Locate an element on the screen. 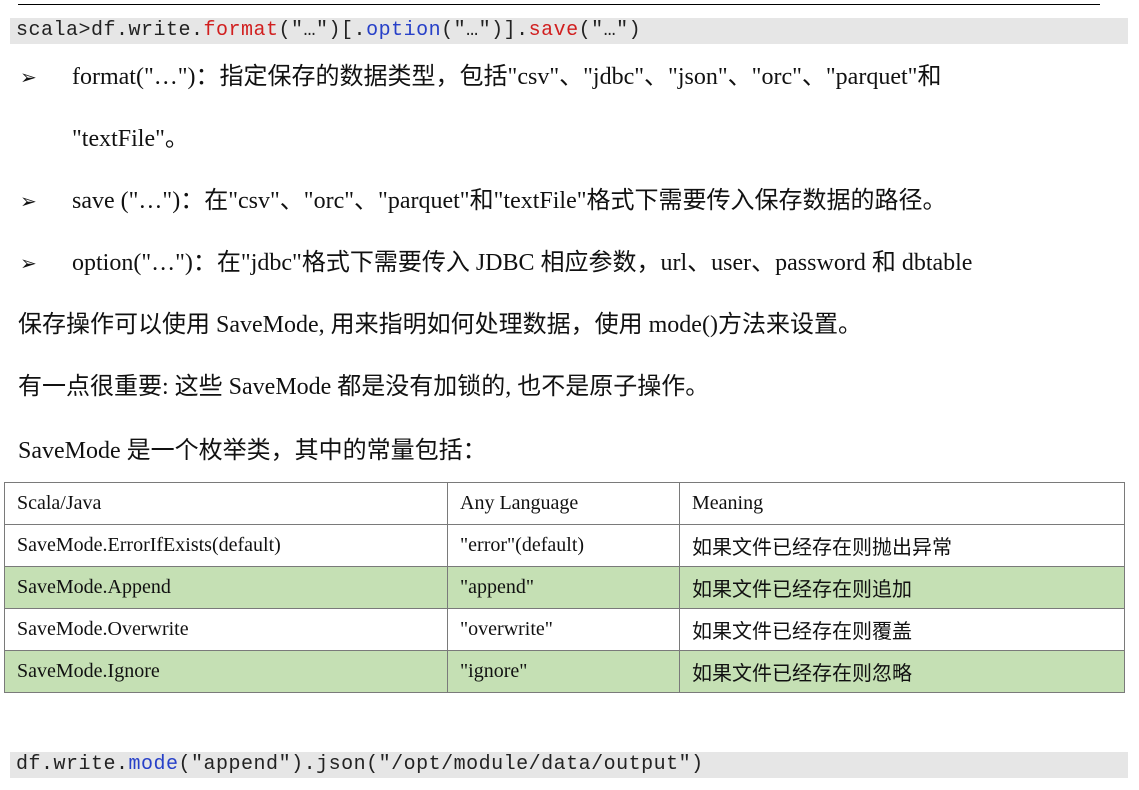 Image resolution: width=1139 pixels, height=790 pixels. bullet-format-line2: "textFile"。 is located at coordinates (130, 139).